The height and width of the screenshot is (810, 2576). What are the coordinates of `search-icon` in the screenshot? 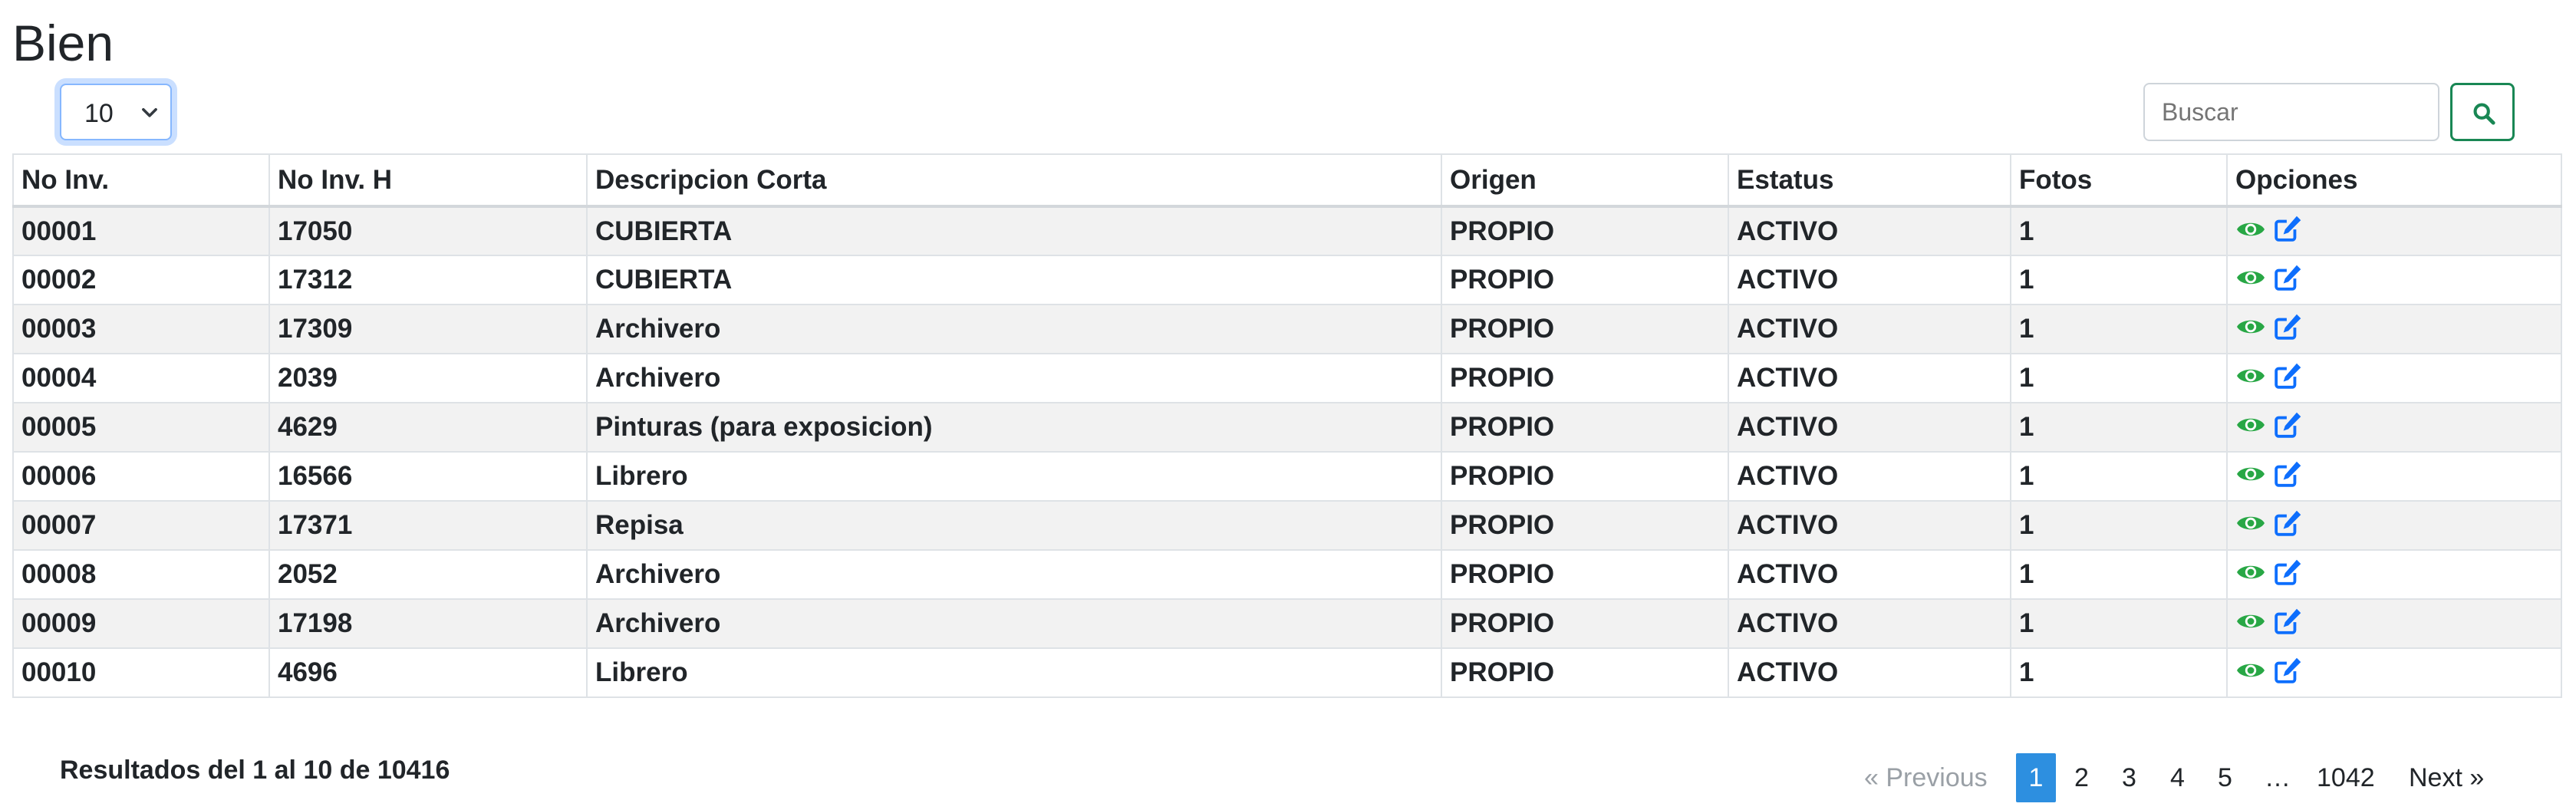 It's located at (2484, 114).